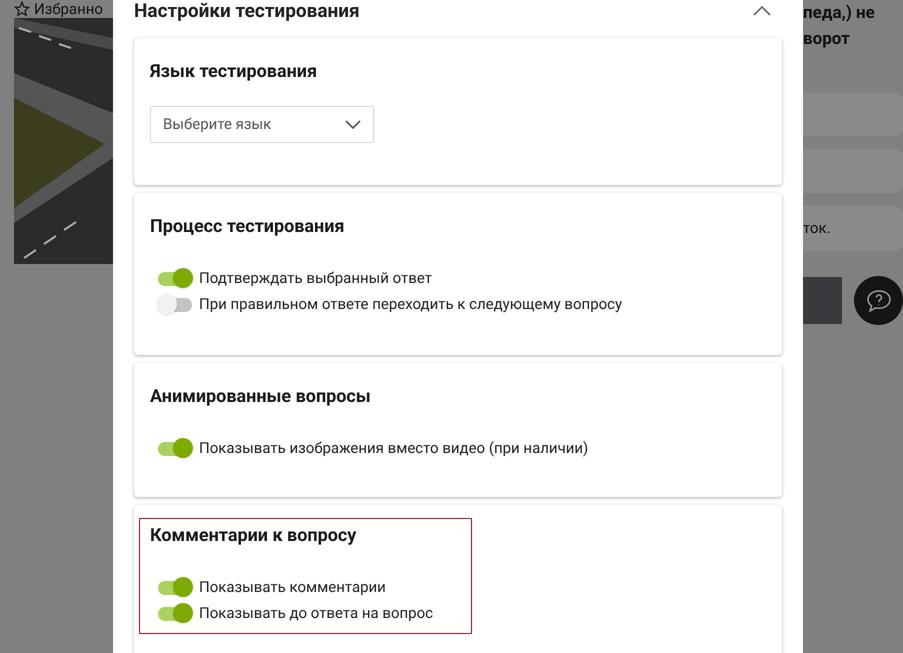 The image size is (903, 653). I want to click on question-text: ворот, so click(827, 39).